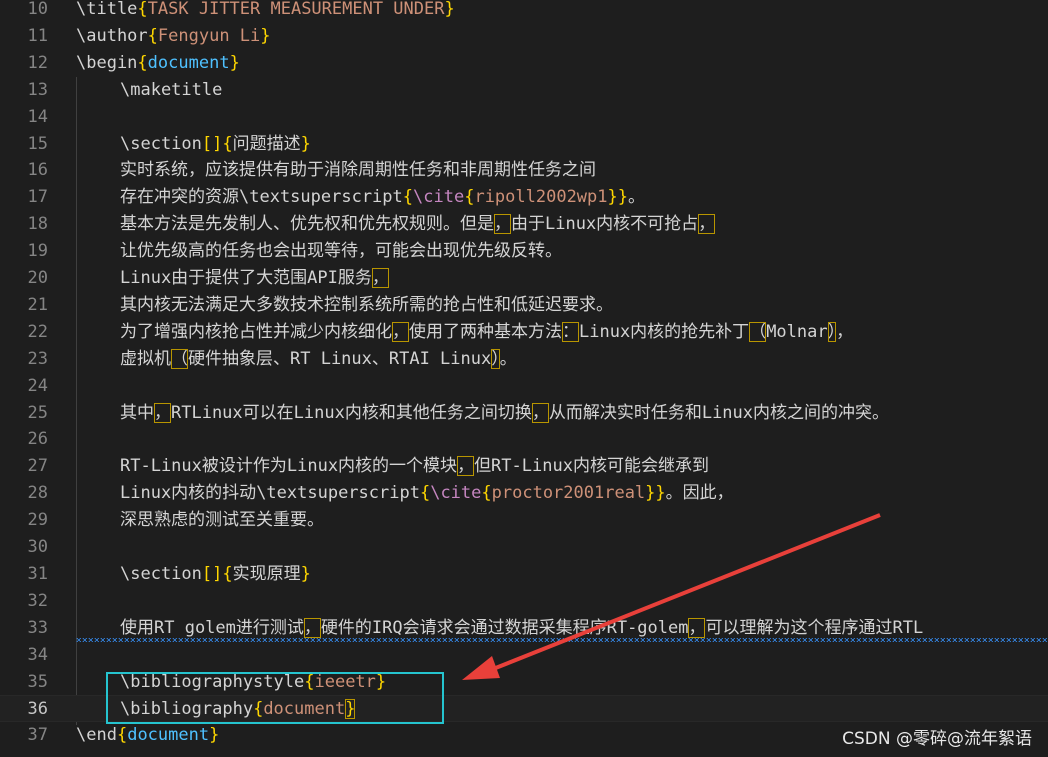 The width and height of the screenshot is (1048, 757). Describe the element at coordinates (937, 739) in the screenshot. I see `watermark-text: CSDN @零碎@流年絮语` at that location.